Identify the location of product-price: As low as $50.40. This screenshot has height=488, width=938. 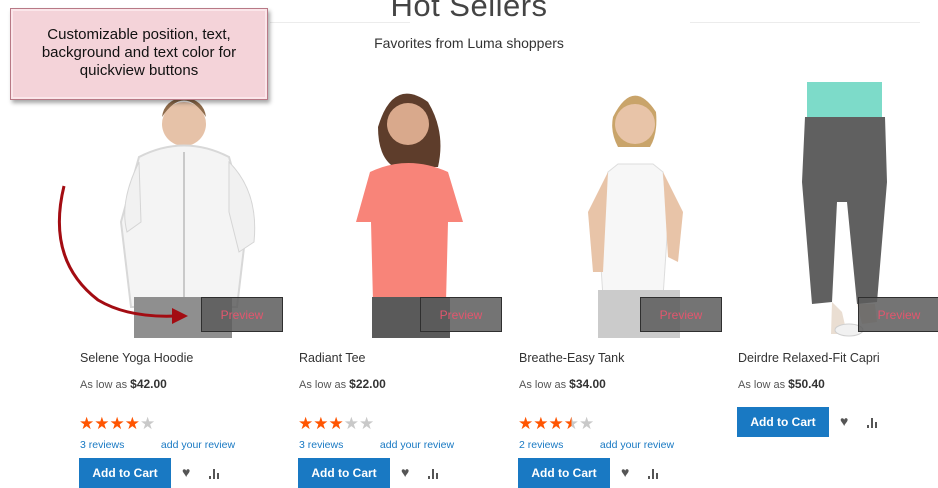
(781, 384).